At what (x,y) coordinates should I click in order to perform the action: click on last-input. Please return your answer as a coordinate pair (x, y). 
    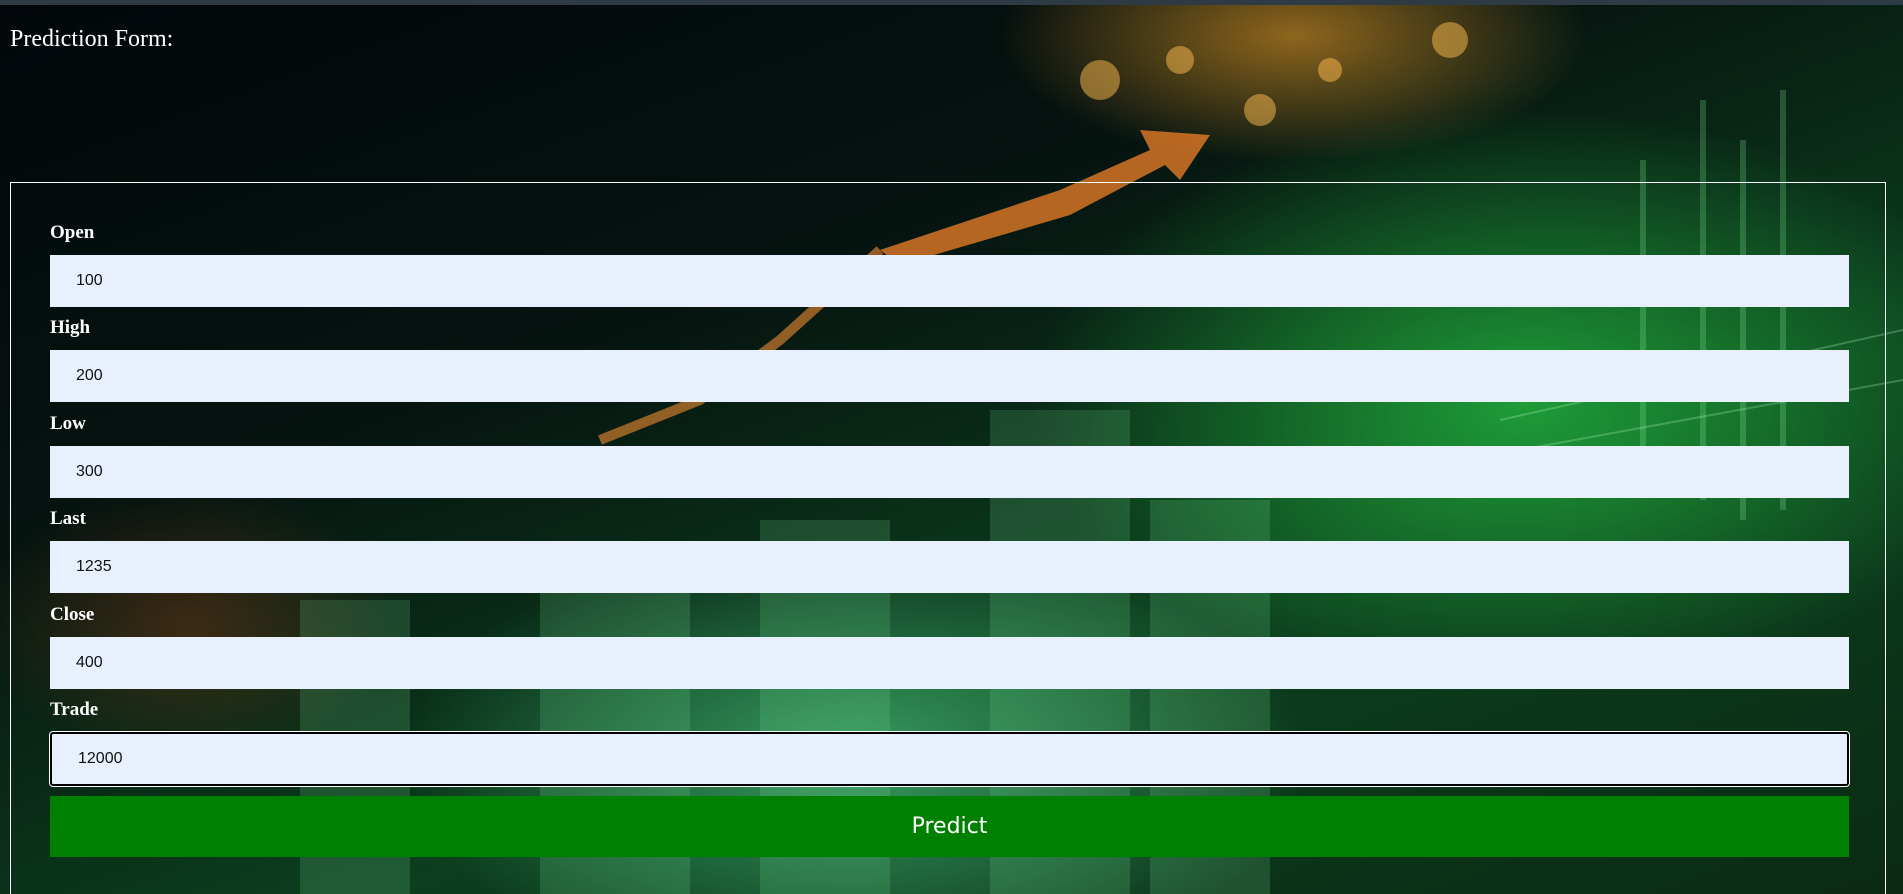
    Looking at the image, I should click on (949, 567).